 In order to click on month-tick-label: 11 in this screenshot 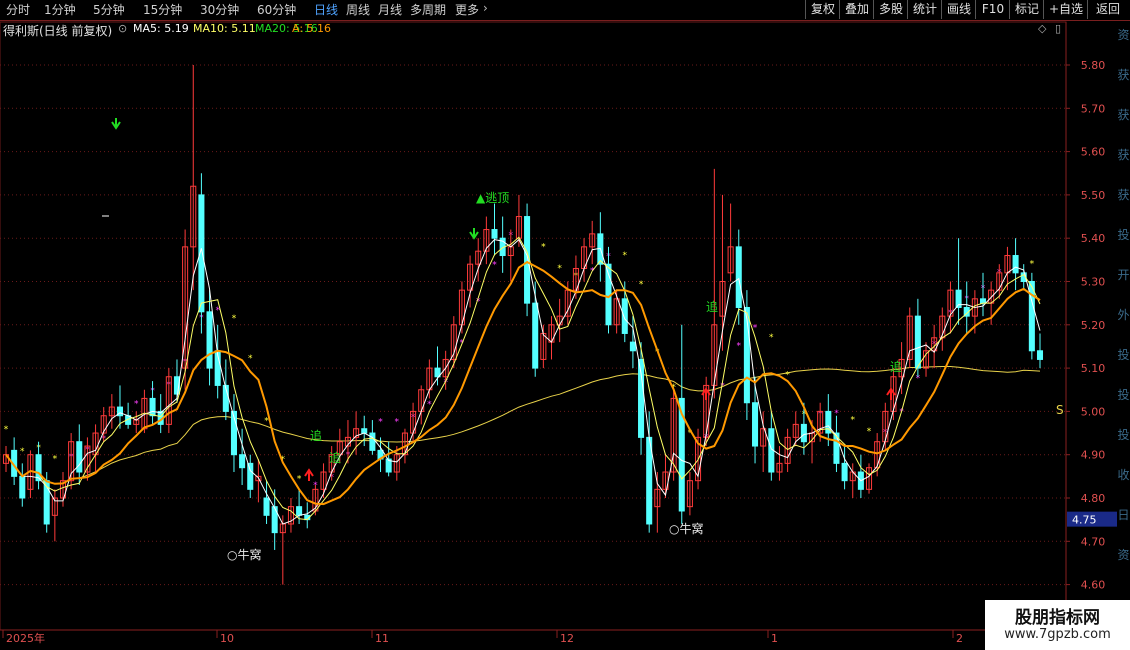, I will do `click(382, 638)`.